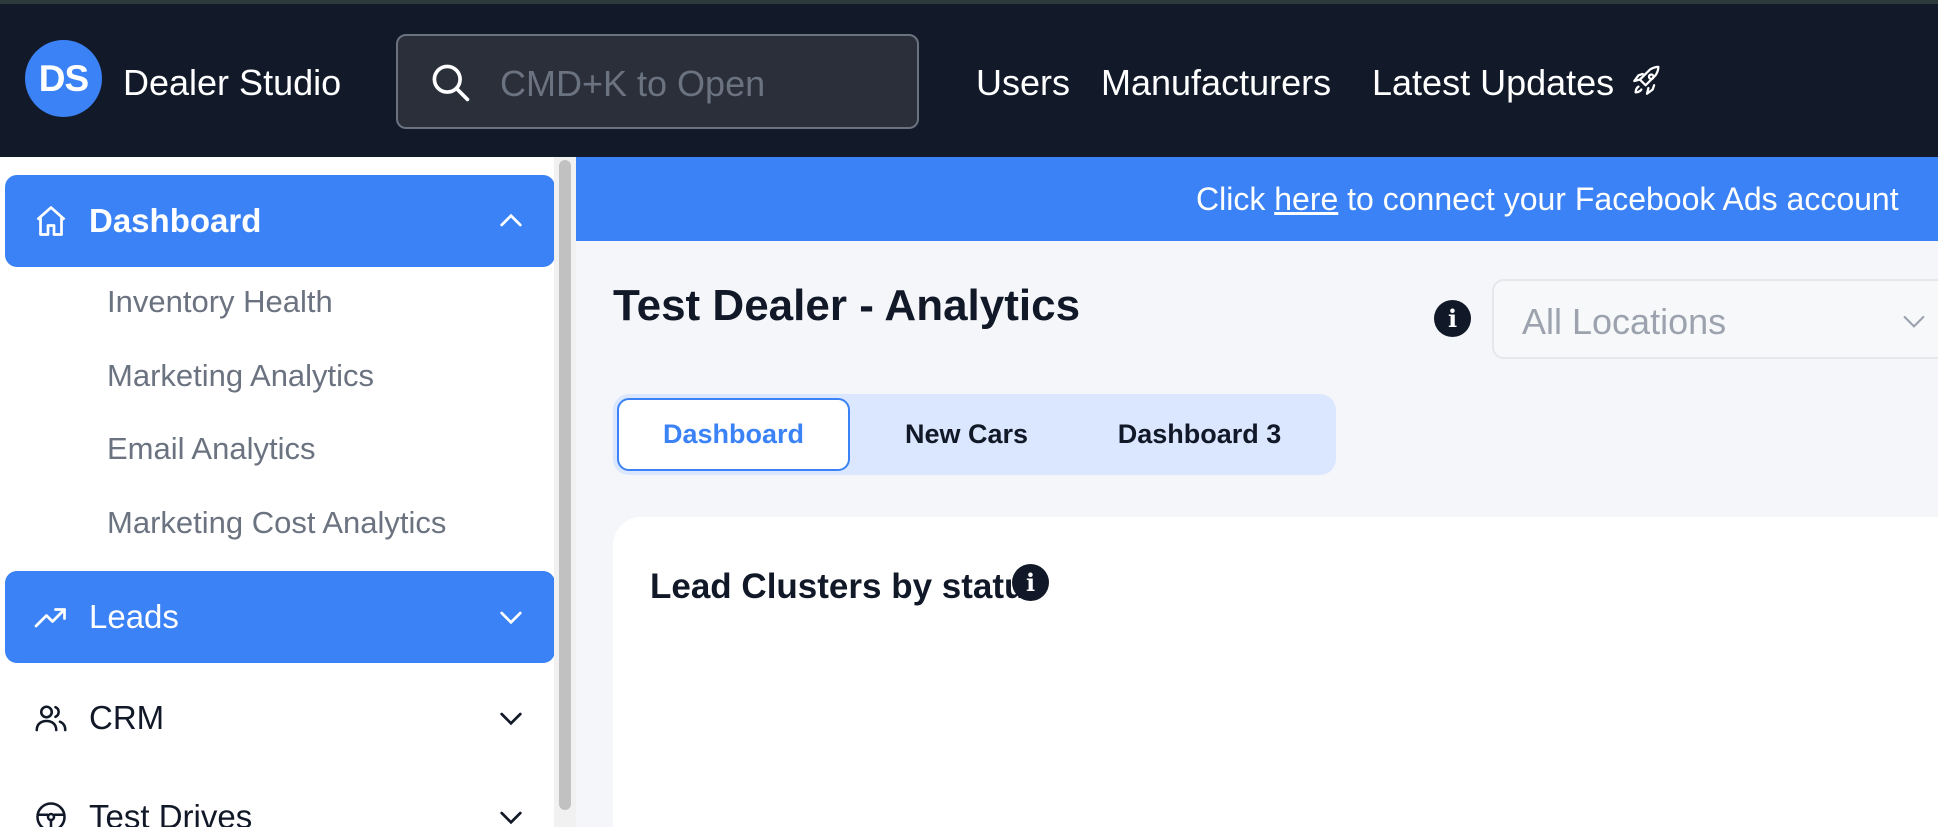  What do you see at coordinates (1623, 199) in the screenshot?
I see `banner-suffix: to connect your Facebook Ads account` at bounding box center [1623, 199].